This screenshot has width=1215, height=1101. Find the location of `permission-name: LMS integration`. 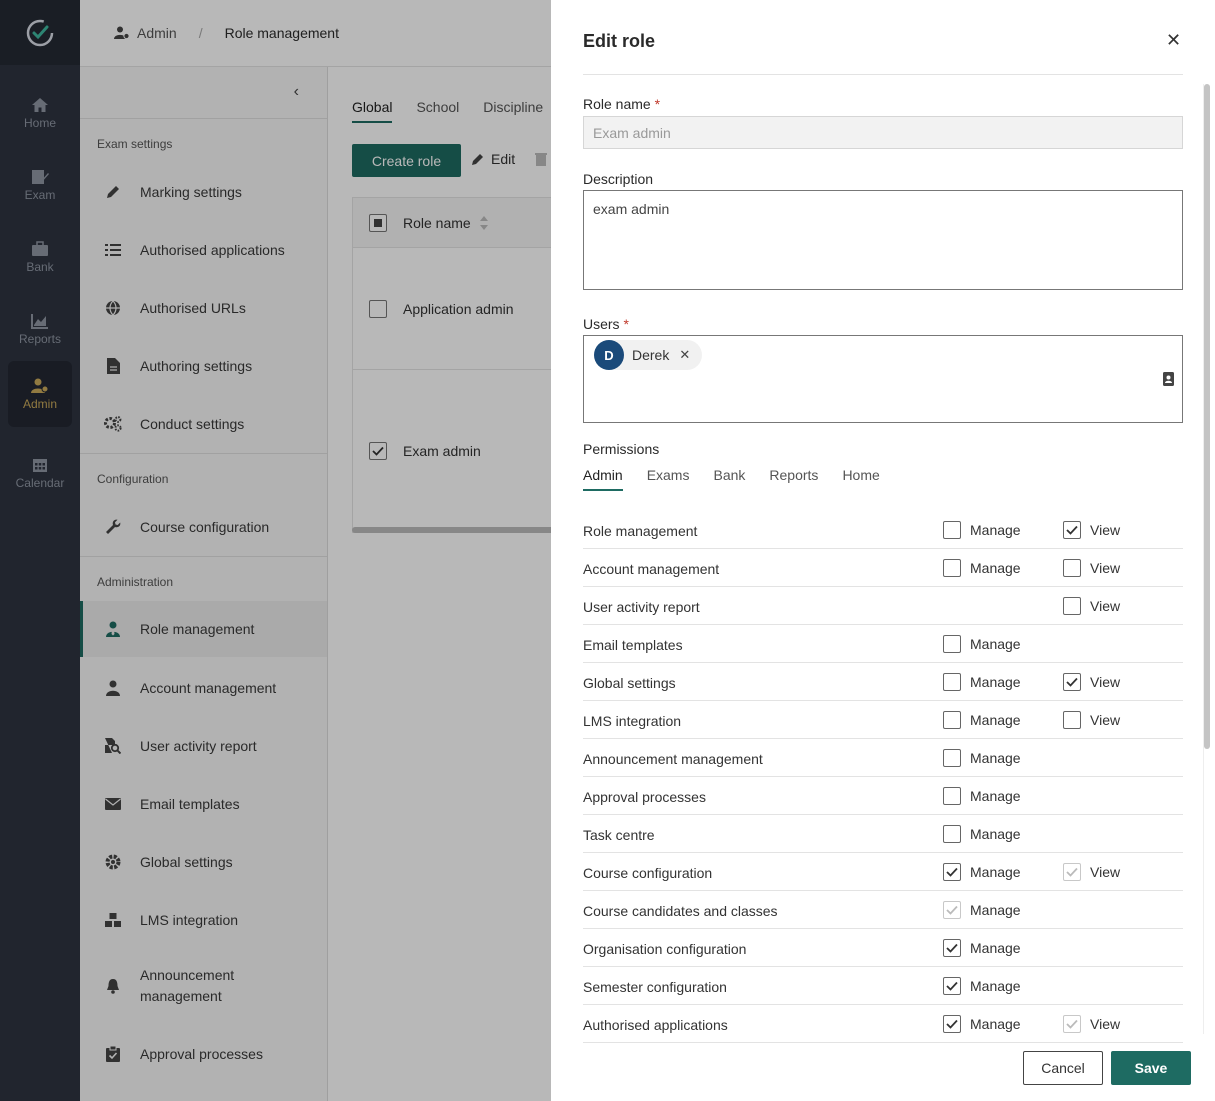

permission-name: LMS integration is located at coordinates (632, 721).